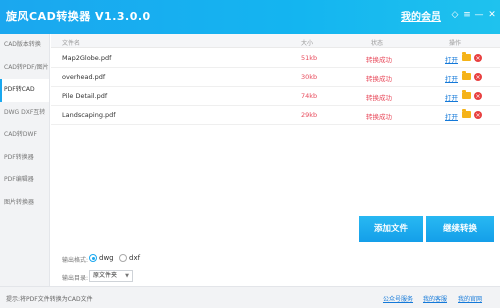  I want to click on output-format-label: 输出格式:, so click(75, 260).